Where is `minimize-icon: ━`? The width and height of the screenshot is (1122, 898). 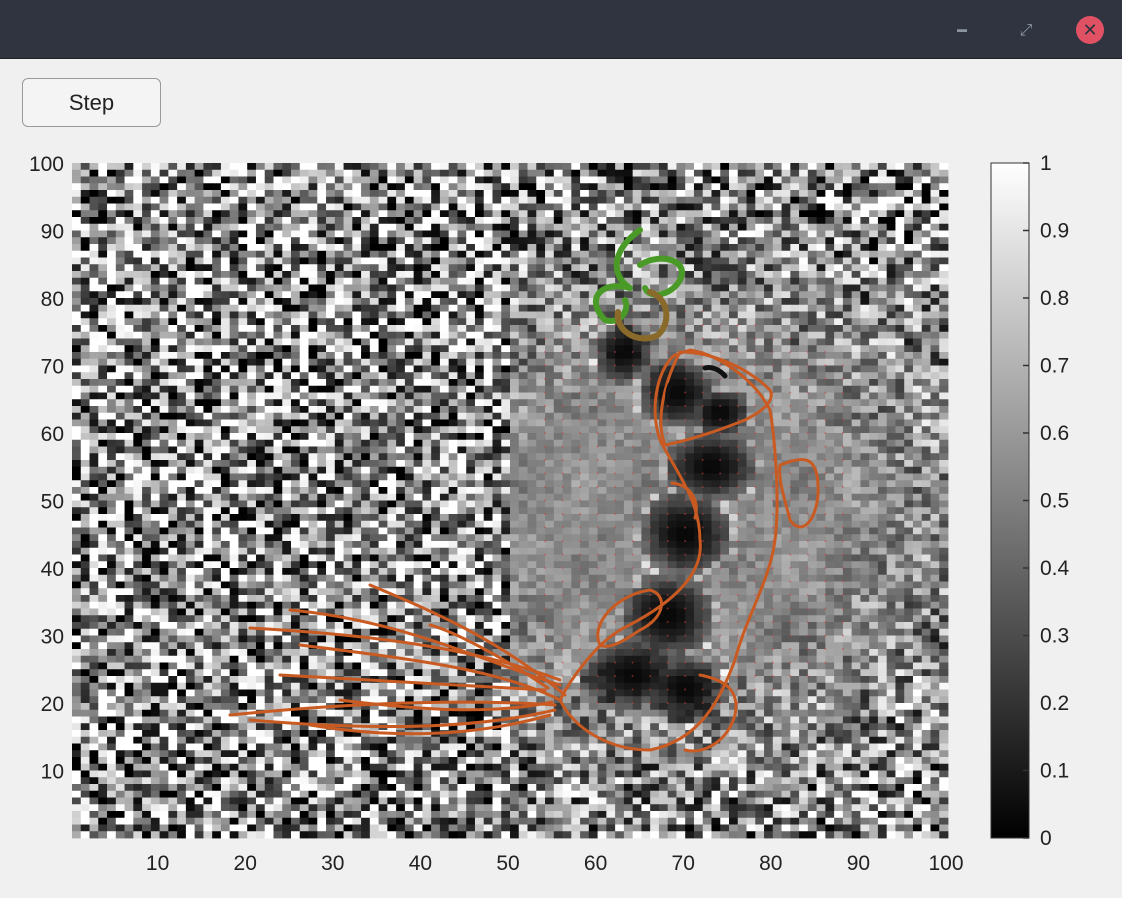 minimize-icon: ━ is located at coordinates (962, 30).